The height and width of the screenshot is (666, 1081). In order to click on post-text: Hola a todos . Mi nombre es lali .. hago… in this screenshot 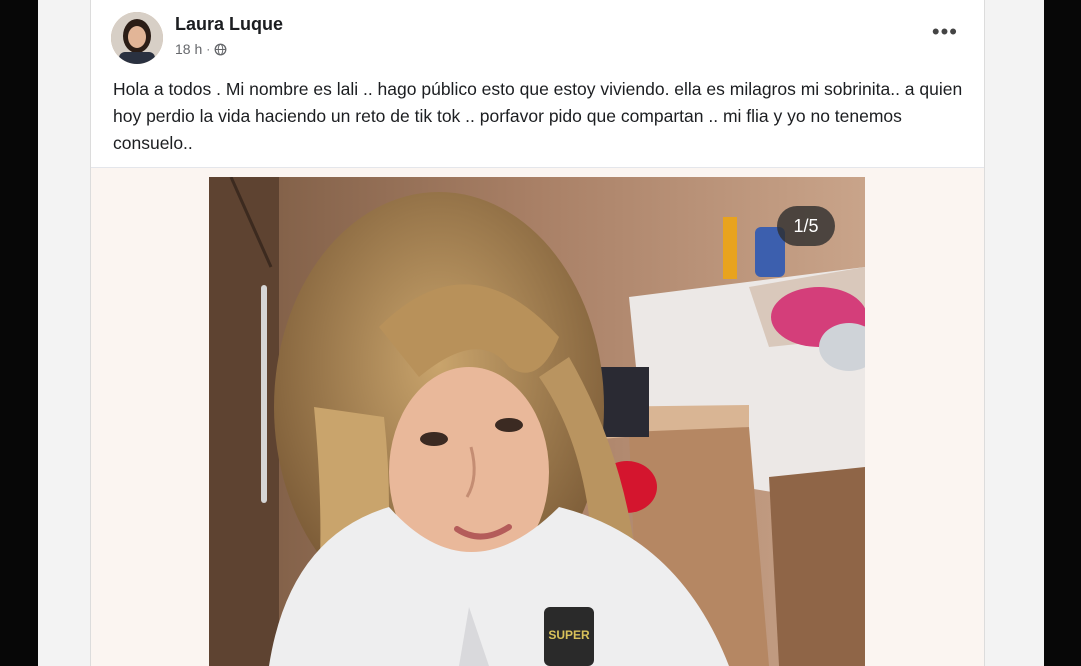, I will do `click(538, 116)`.